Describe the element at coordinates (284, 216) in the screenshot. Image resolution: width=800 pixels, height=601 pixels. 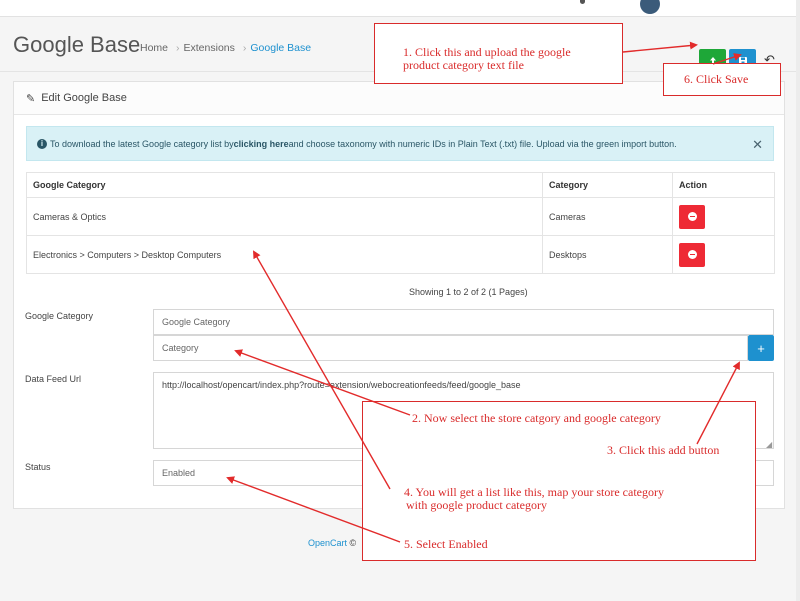
I see `cell-google-category: Cameras & Optics` at that location.